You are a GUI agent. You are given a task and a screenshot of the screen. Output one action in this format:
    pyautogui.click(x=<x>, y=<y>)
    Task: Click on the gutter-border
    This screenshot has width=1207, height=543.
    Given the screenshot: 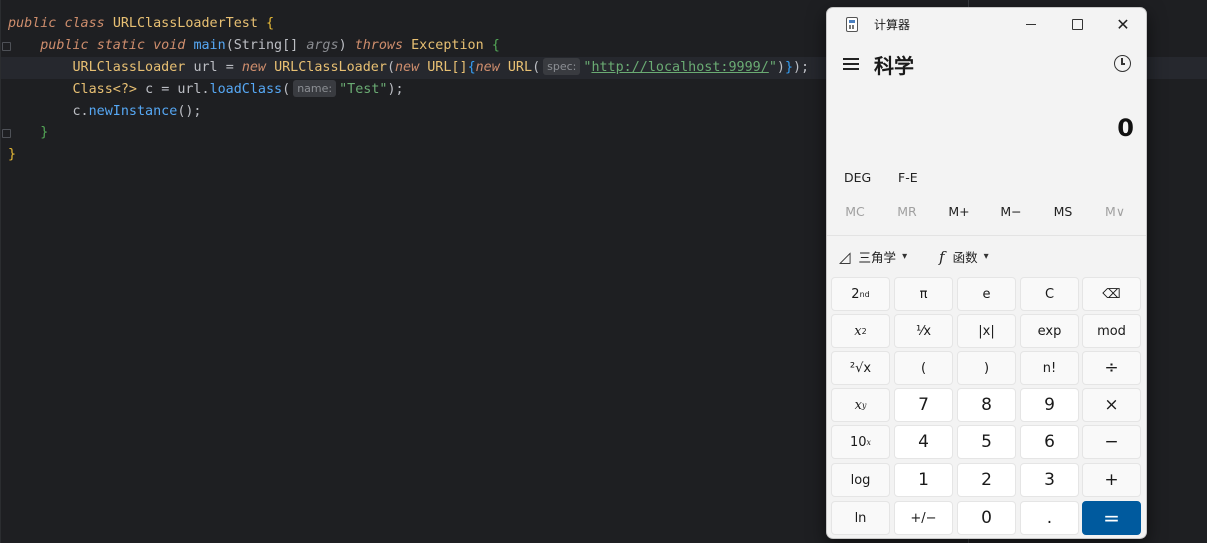 What is the action you would take?
    pyautogui.click(x=0, y=271)
    